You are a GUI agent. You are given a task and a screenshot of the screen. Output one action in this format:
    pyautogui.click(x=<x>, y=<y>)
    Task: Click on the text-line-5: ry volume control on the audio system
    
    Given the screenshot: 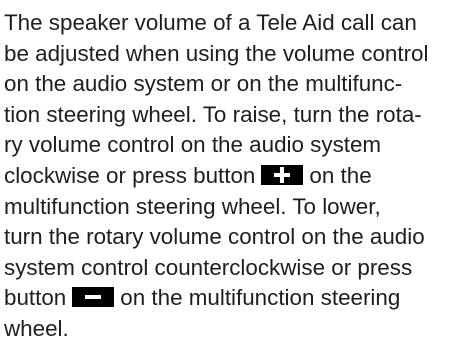 What is the action you would take?
    pyautogui.click(x=193, y=145)
    